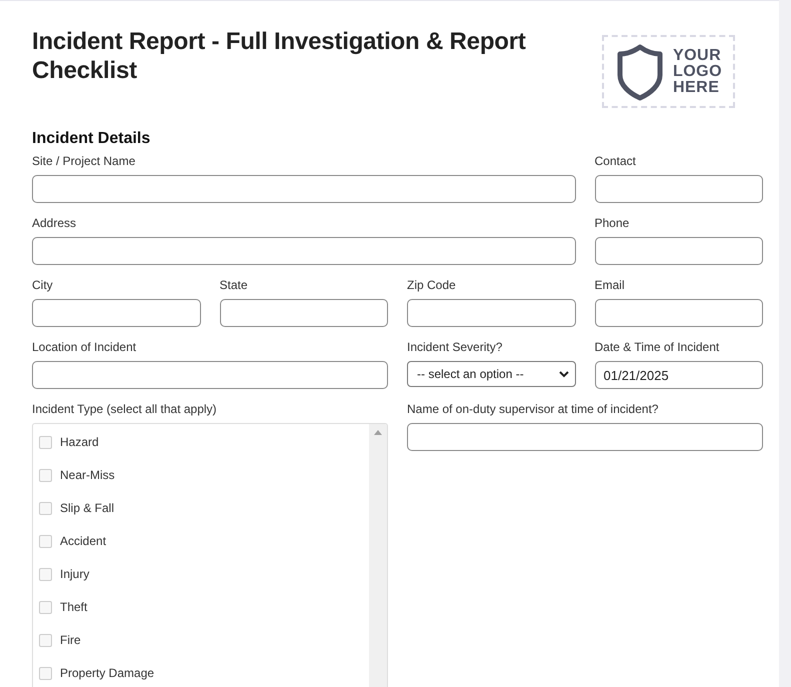 The width and height of the screenshot is (791, 687). What do you see at coordinates (83, 541) in the screenshot?
I see `checkbox-label: Accident` at bounding box center [83, 541].